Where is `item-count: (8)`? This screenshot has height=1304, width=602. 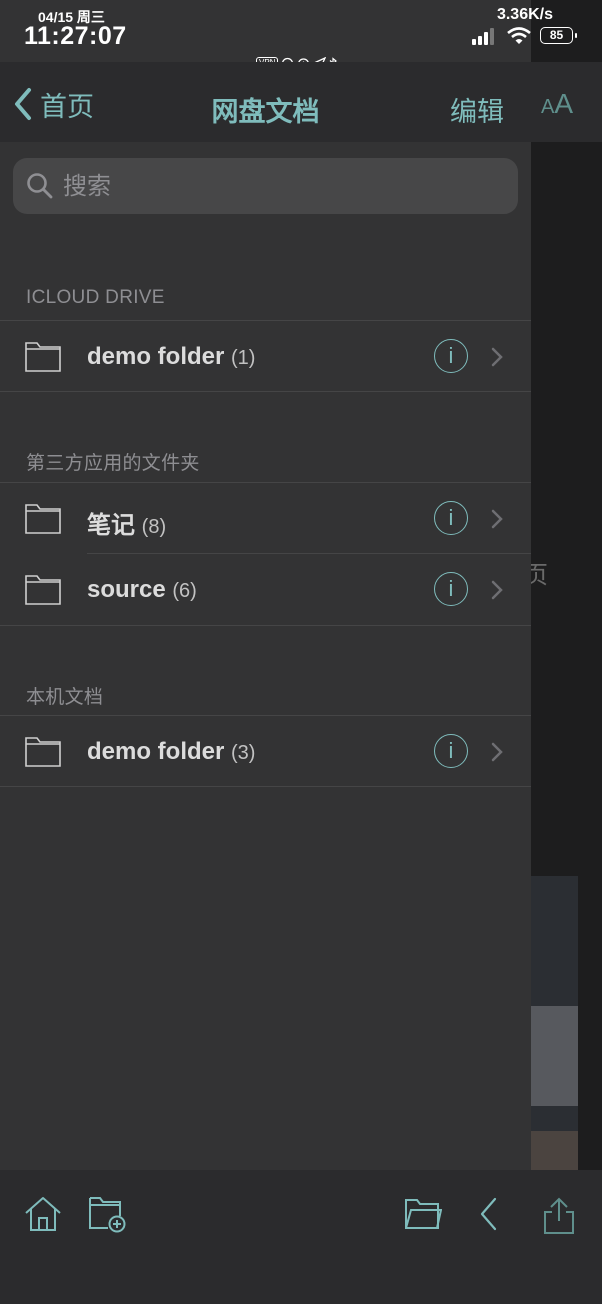 item-count: (8) is located at coordinates (154, 527).